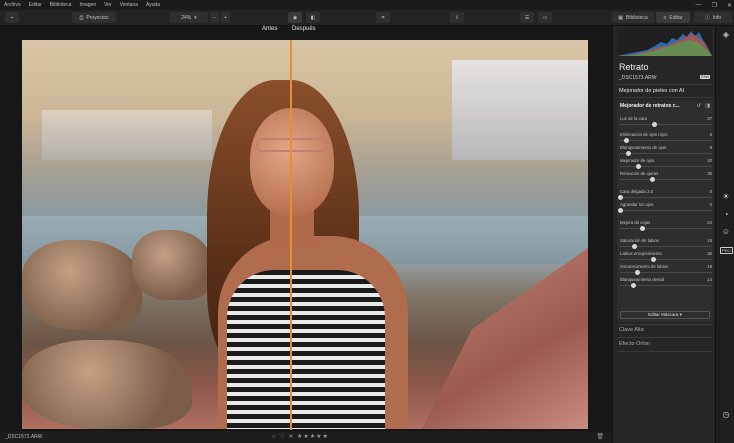 The image size is (734, 443). What do you see at coordinates (711, 134) in the screenshot?
I see `slider-value: 6` at bounding box center [711, 134].